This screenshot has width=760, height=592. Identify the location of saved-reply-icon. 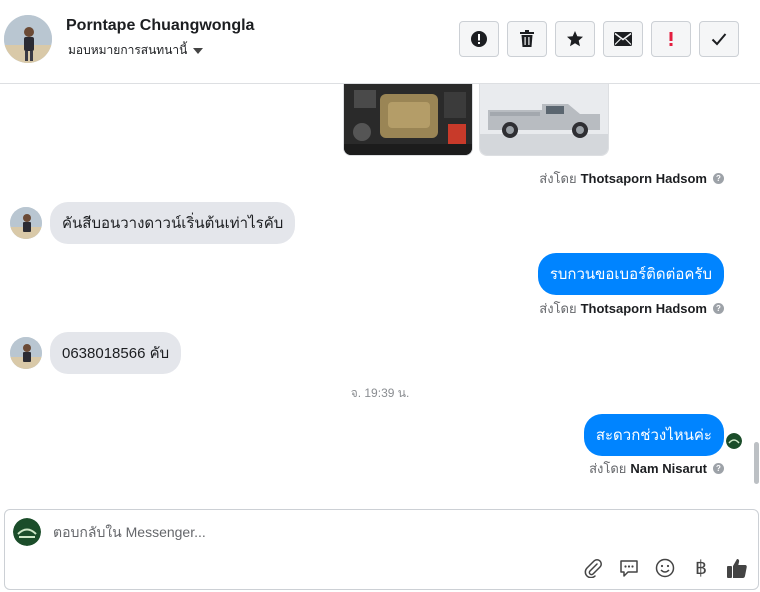
(629, 568).